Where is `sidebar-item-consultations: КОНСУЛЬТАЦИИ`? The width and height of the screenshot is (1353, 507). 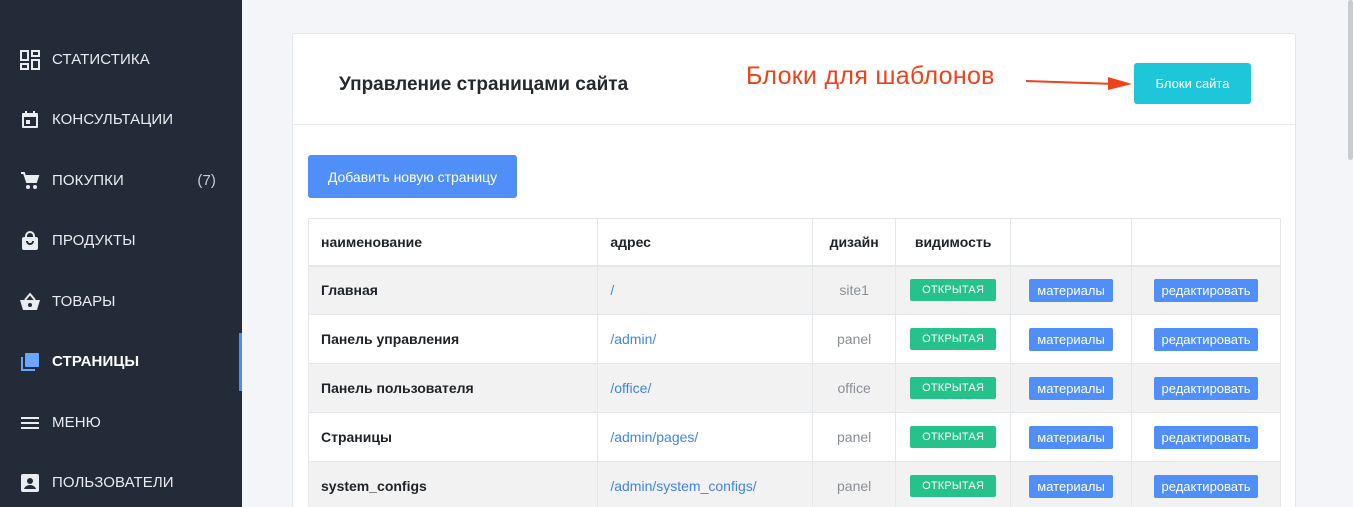 sidebar-item-consultations: КОНСУЛЬТАЦИИ is located at coordinates (121, 120).